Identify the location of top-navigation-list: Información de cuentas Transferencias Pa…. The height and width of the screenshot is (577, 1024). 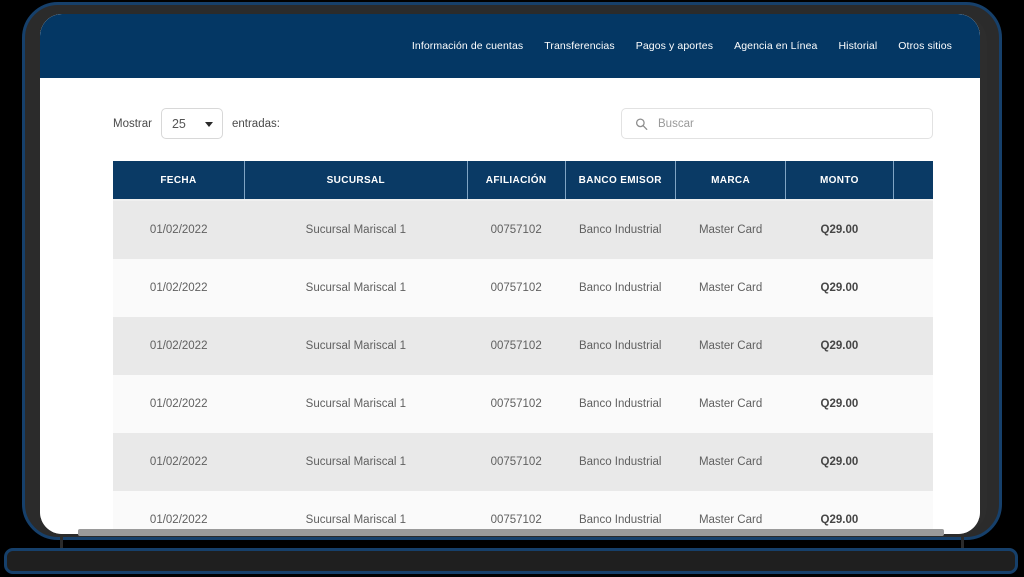
(682, 46).